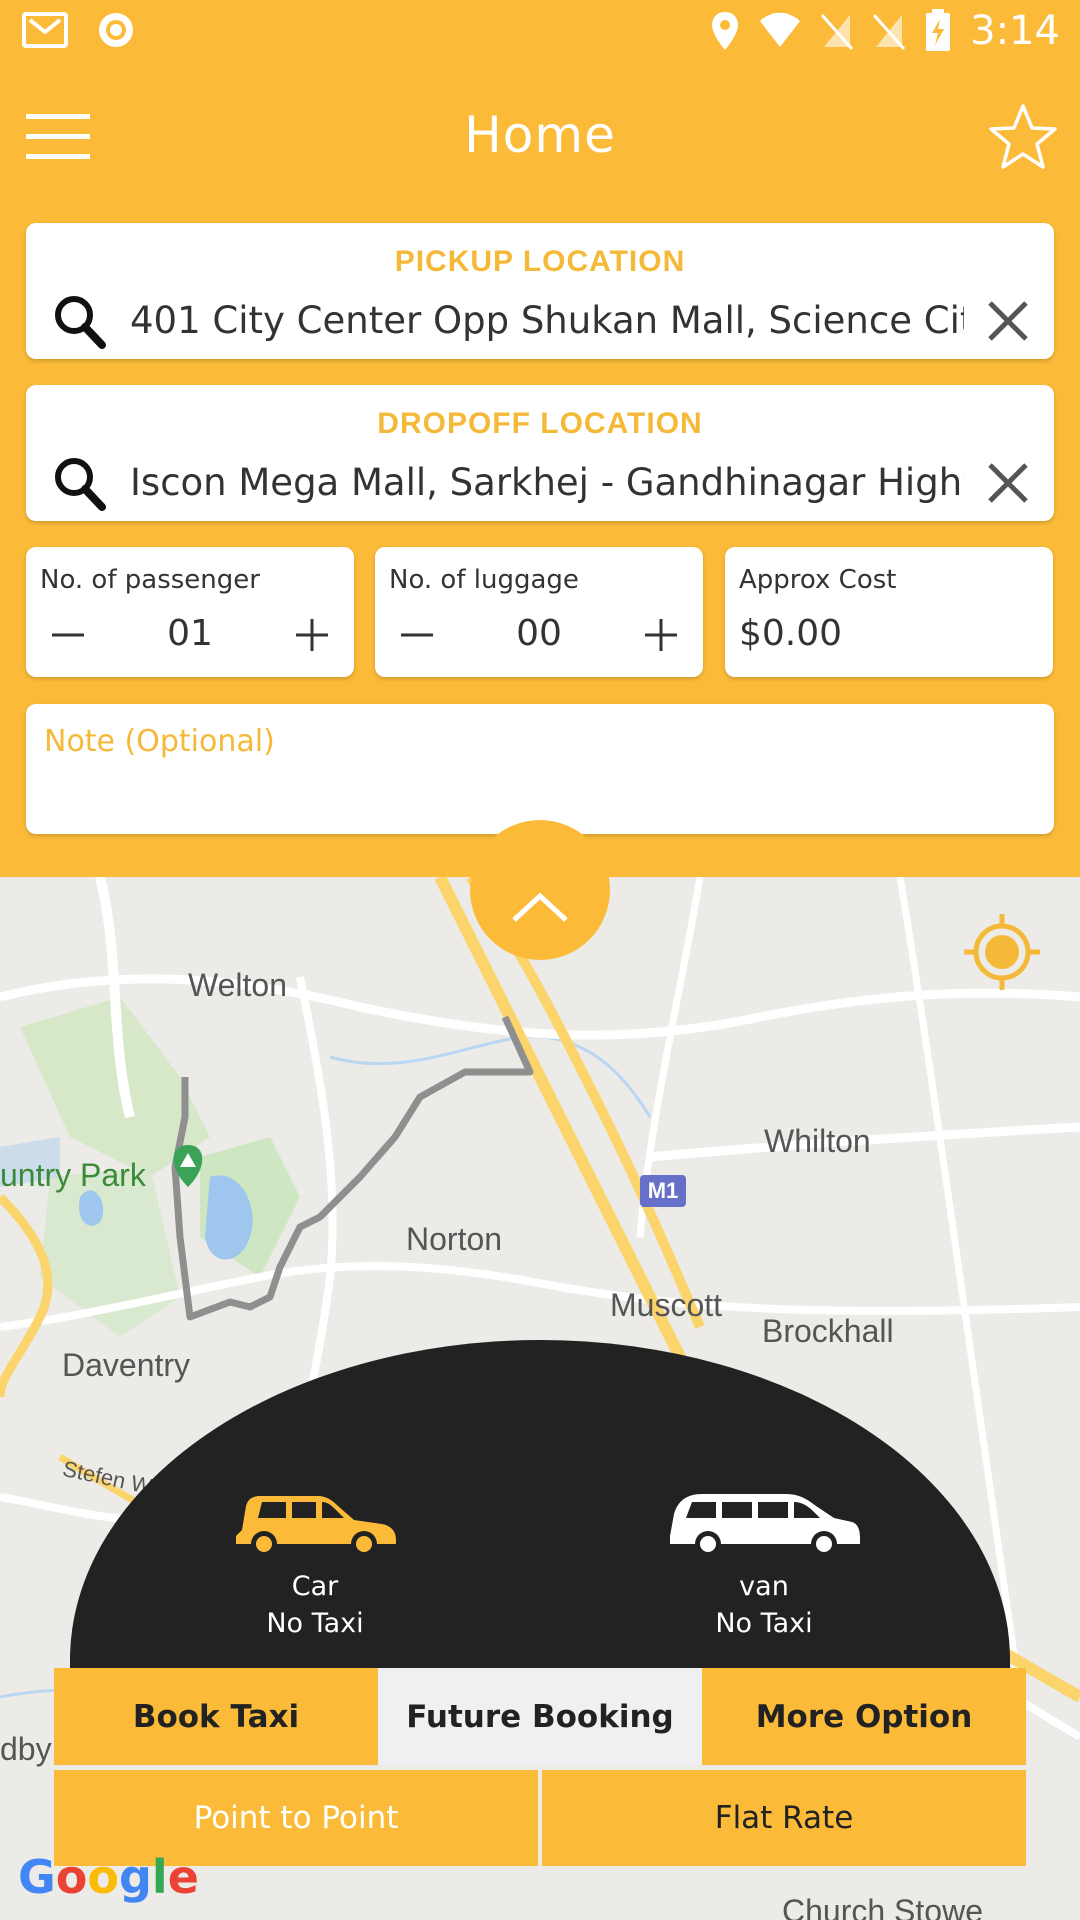  What do you see at coordinates (484, 580) in the screenshot?
I see `luggage-label: No. of luggage` at bounding box center [484, 580].